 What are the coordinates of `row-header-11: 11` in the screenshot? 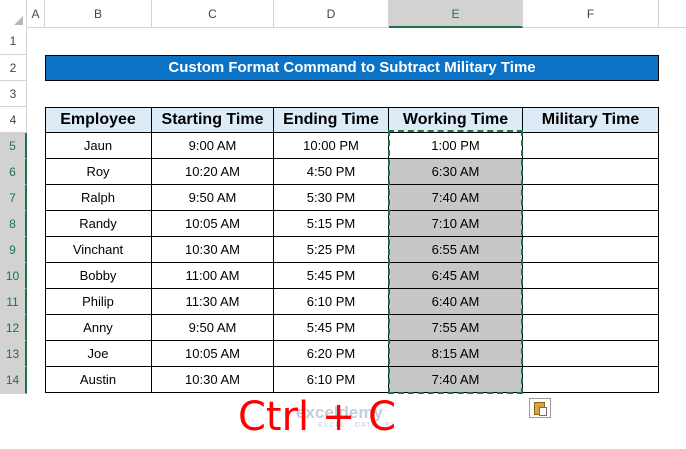 It's located at (13, 302).